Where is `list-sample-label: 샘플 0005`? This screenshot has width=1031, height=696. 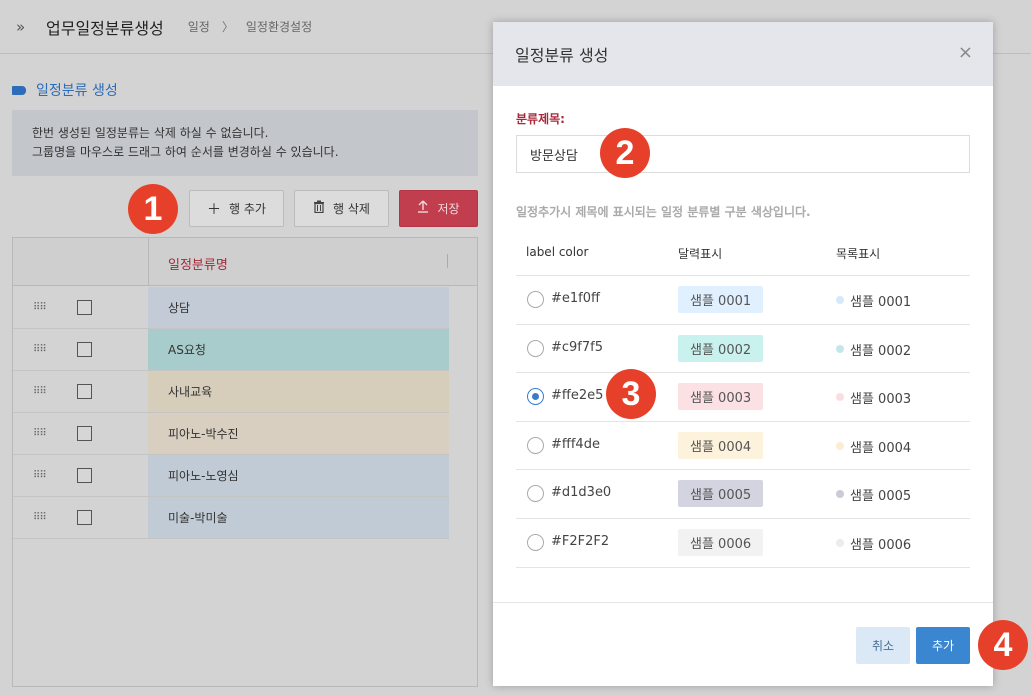
list-sample-label: 샘플 0005 is located at coordinates (881, 497).